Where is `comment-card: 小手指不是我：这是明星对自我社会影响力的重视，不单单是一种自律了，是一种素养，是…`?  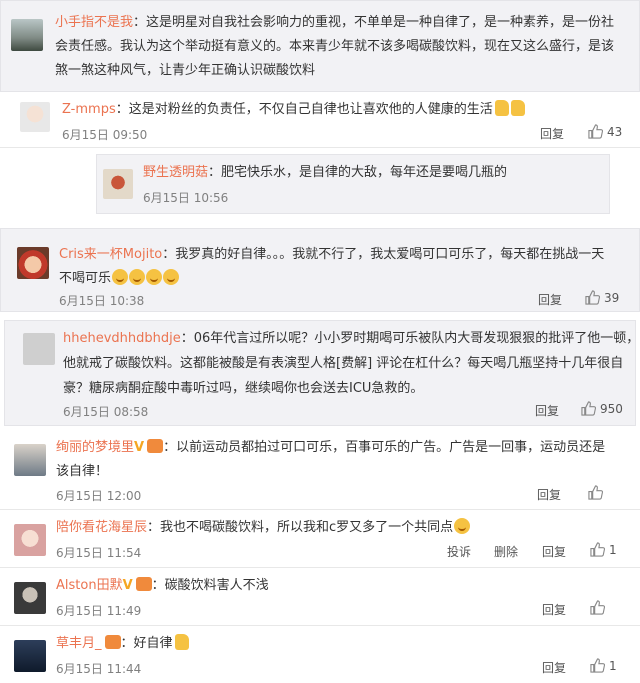 comment-card: 小手指不是我：这是明星对自我社会影响力的重视，不单单是一种自律了，是一种素养，是… is located at coordinates (320, 46).